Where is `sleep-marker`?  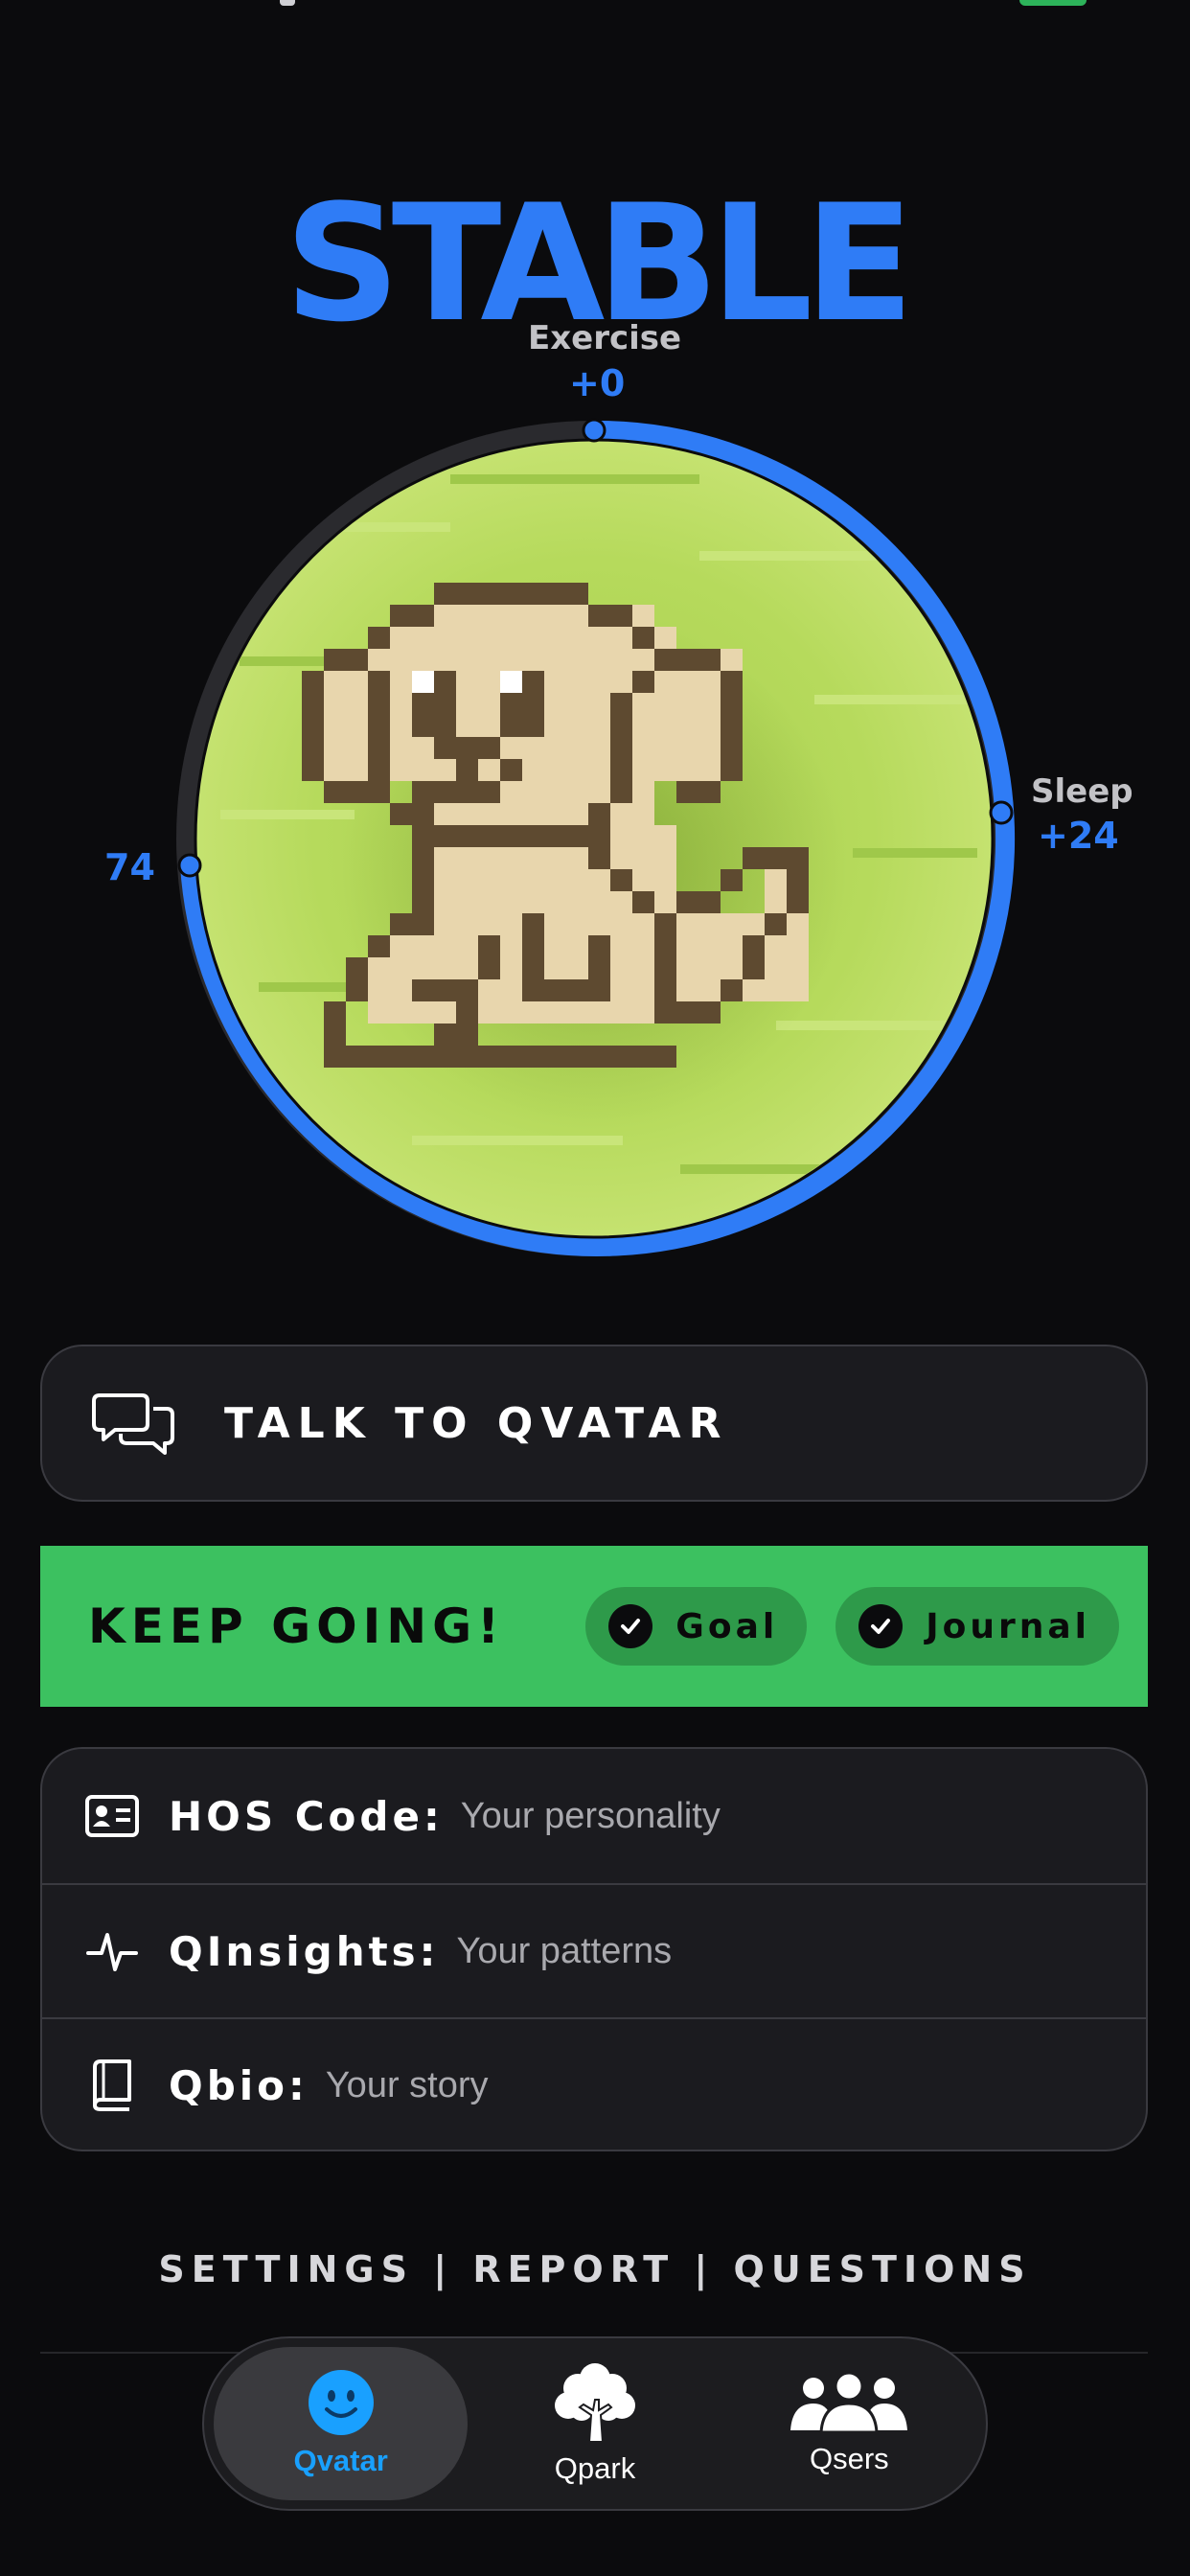
sleep-marker is located at coordinates (1002, 812).